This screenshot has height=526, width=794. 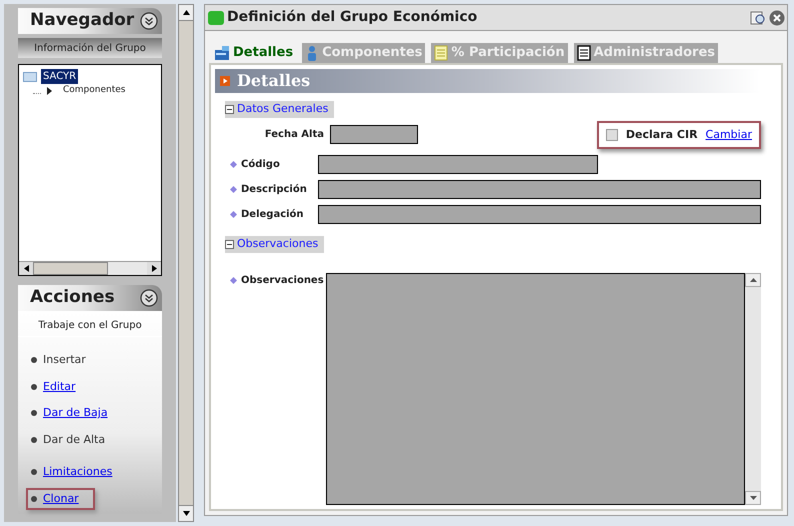 What do you see at coordinates (94, 91) in the screenshot?
I see `tree-item: Componentes` at bounding box center [94, 91].